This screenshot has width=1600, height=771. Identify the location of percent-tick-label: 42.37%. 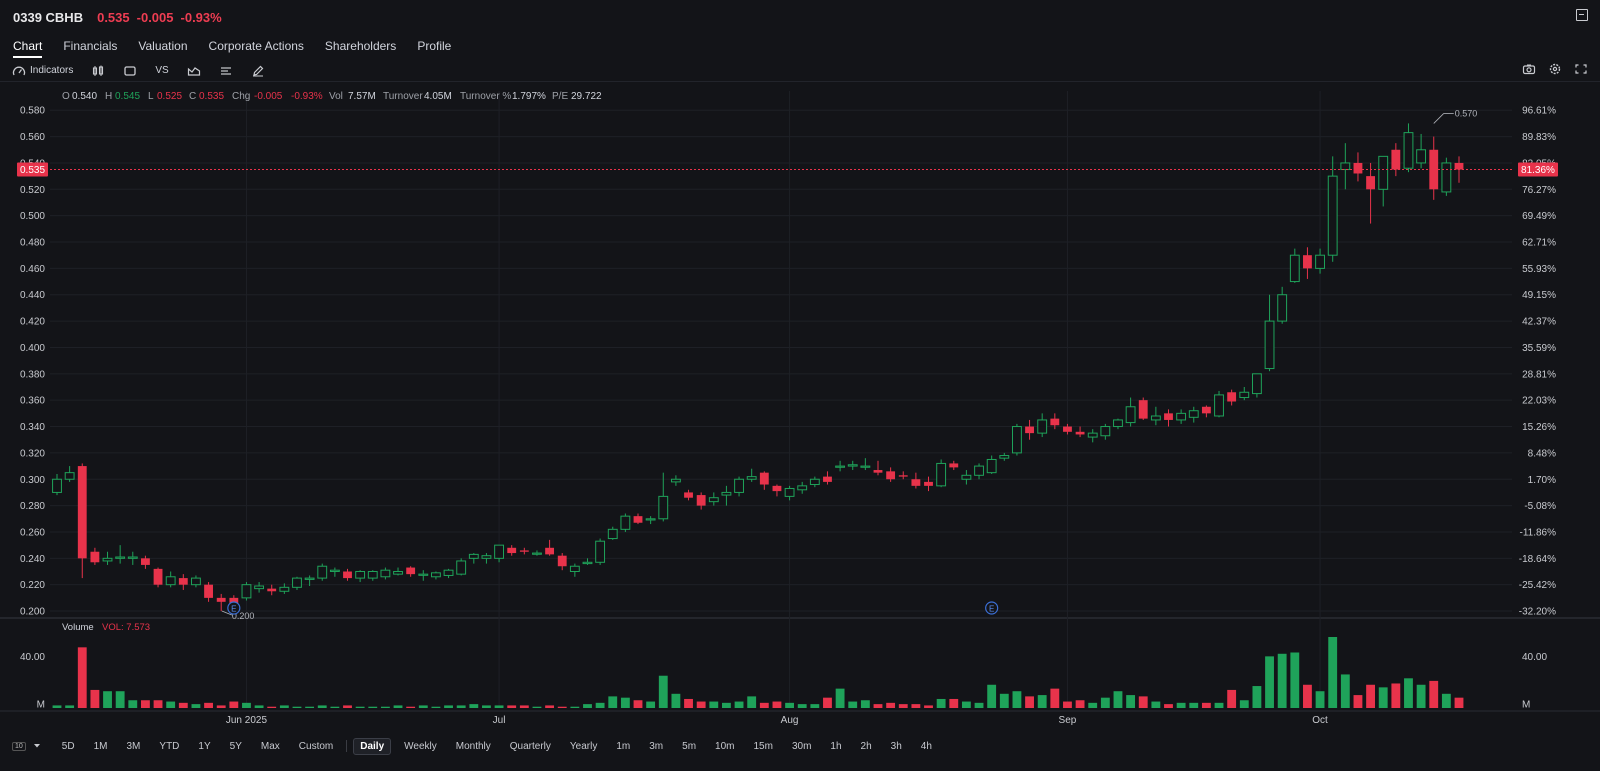
(1539, 322).